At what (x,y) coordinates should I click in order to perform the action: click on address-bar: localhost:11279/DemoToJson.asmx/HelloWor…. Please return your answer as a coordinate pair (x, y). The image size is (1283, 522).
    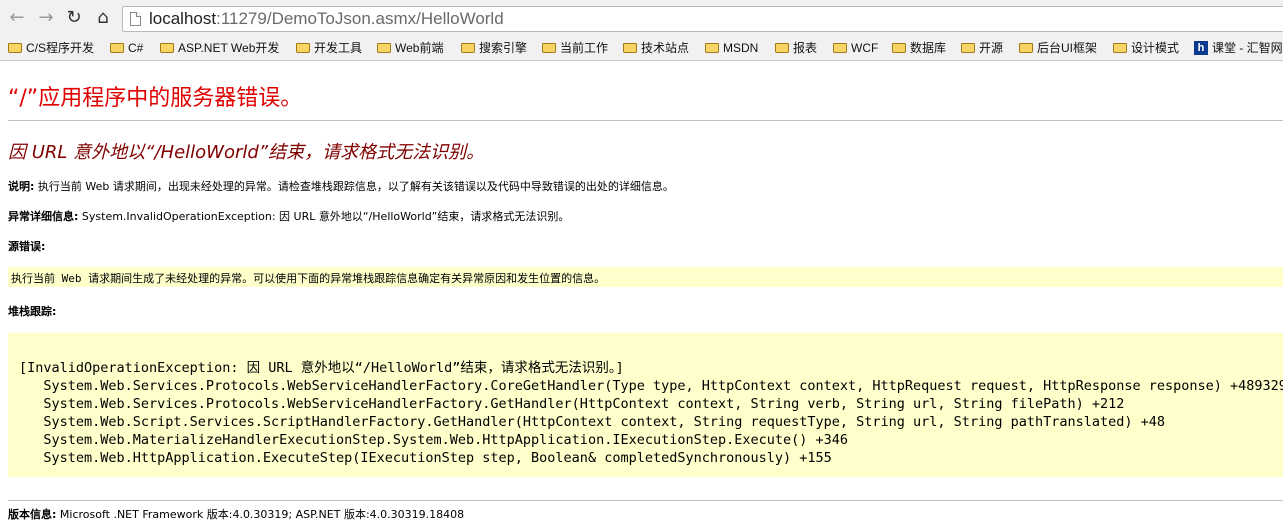
    Looking at the image, I should click on (702, 19).